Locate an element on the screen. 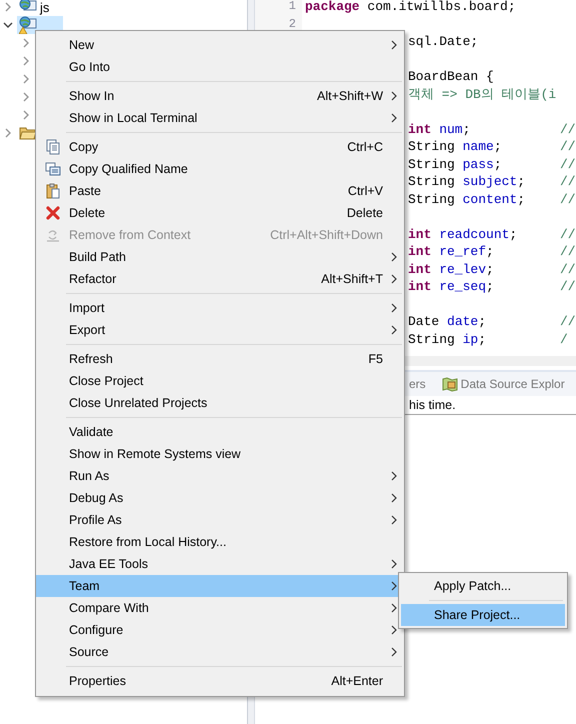  view-tab: ers is located at coordinates (417, 384).